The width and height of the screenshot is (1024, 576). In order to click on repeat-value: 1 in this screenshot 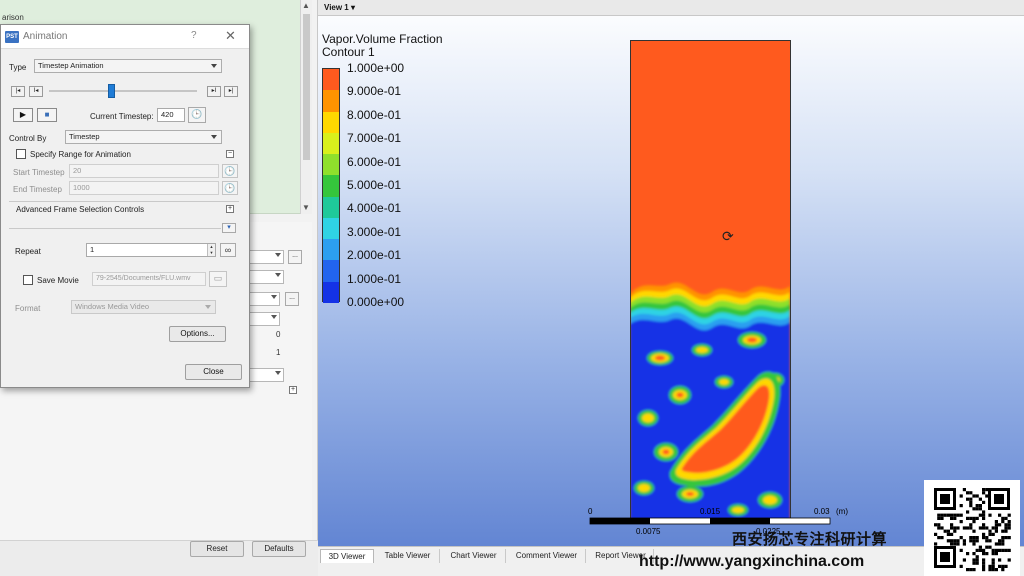, I will do `click(92, 249)`.